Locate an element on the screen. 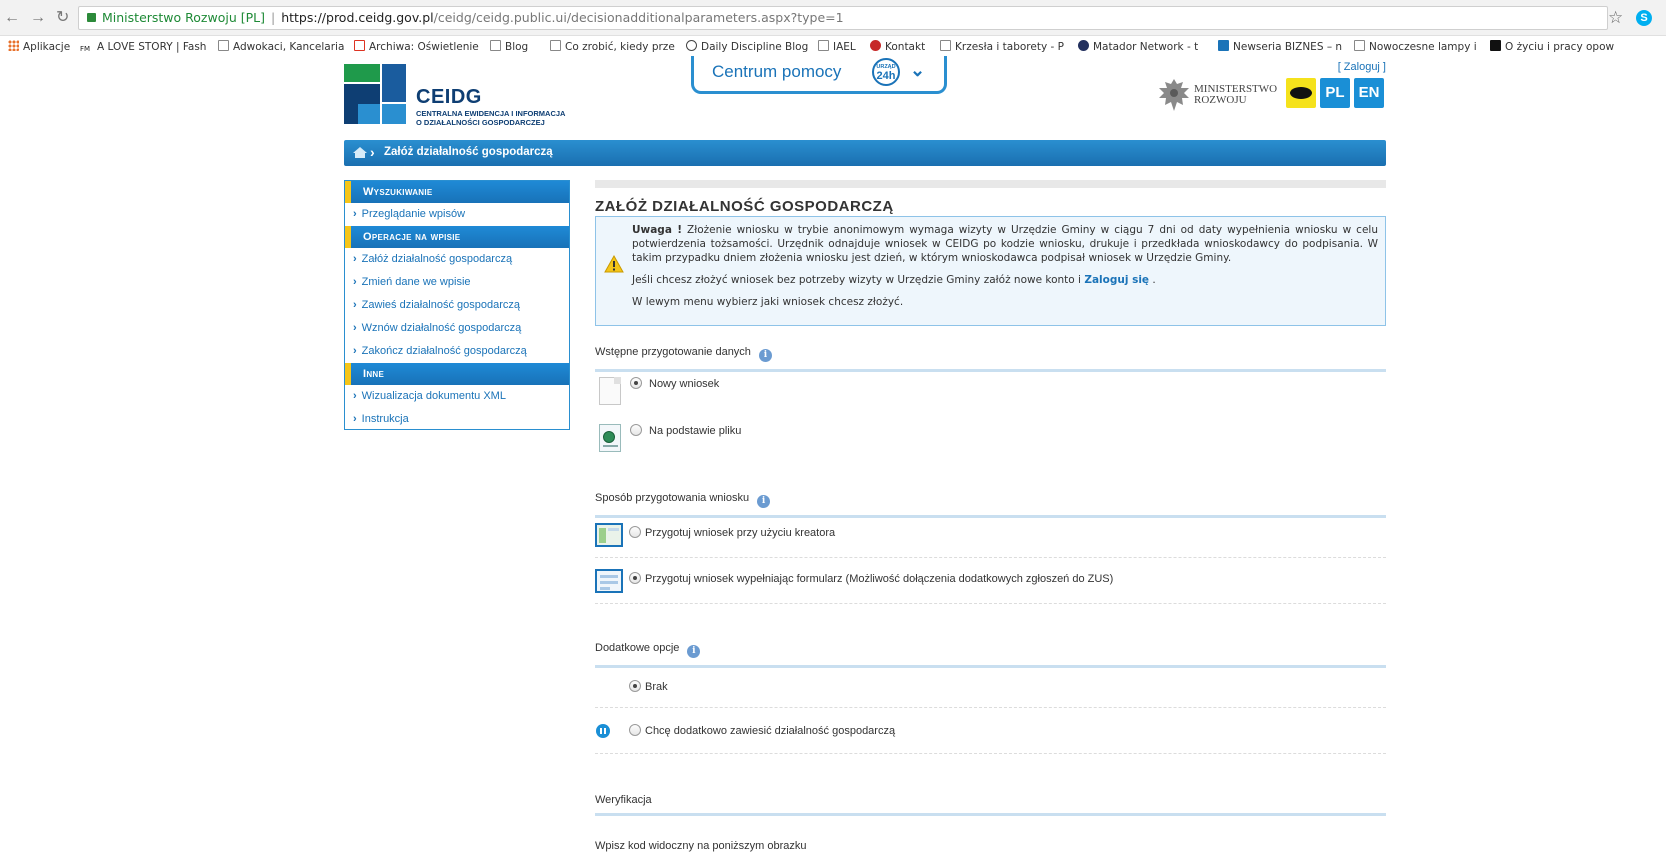 The height and width of the screenshot is (868, 1666). sidebar-item-browse: › Przeglądanie wpisów is located at coordinates (457, 214).